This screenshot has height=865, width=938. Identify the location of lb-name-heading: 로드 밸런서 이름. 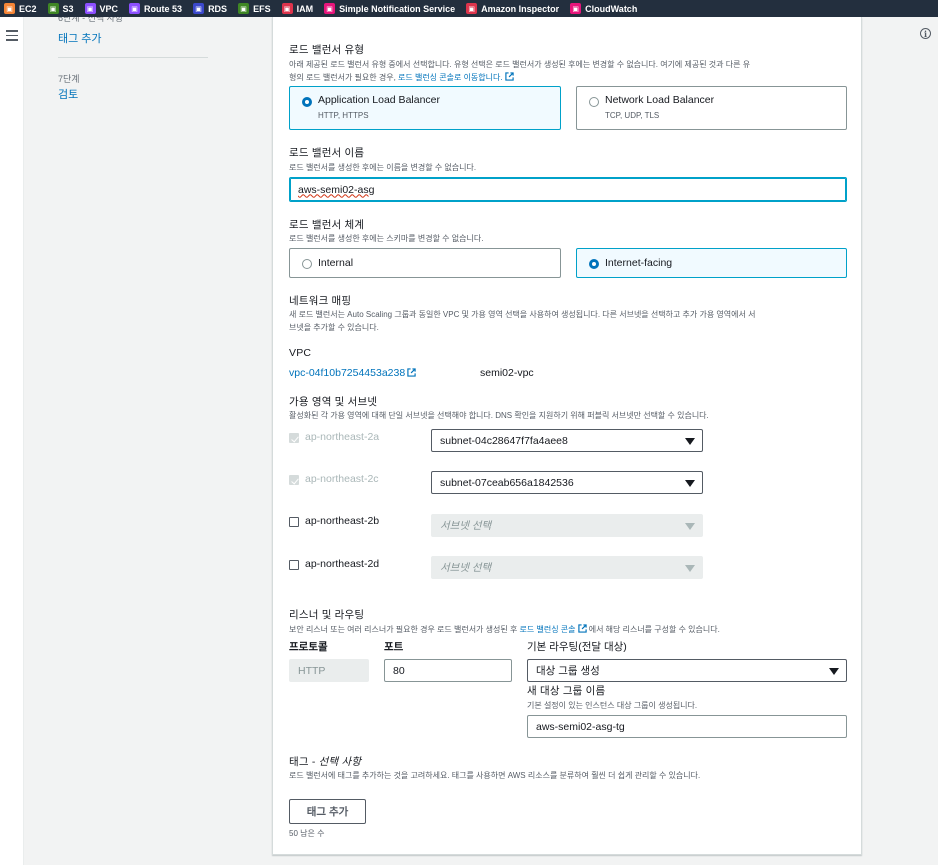
(327, 153).